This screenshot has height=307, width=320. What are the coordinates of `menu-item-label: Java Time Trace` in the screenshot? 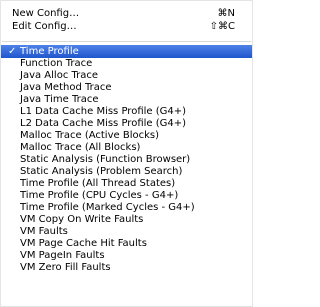 It's located at (59, 99).